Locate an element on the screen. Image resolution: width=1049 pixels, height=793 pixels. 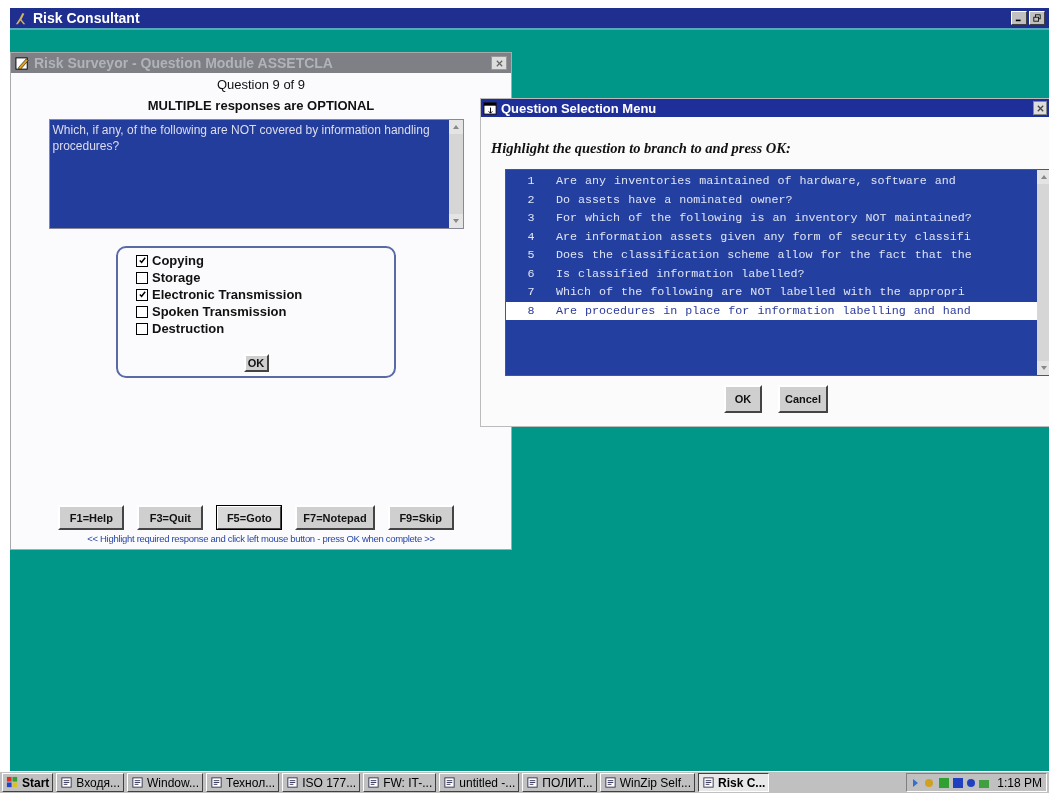
window-icon is located at coordinates (490, 108).